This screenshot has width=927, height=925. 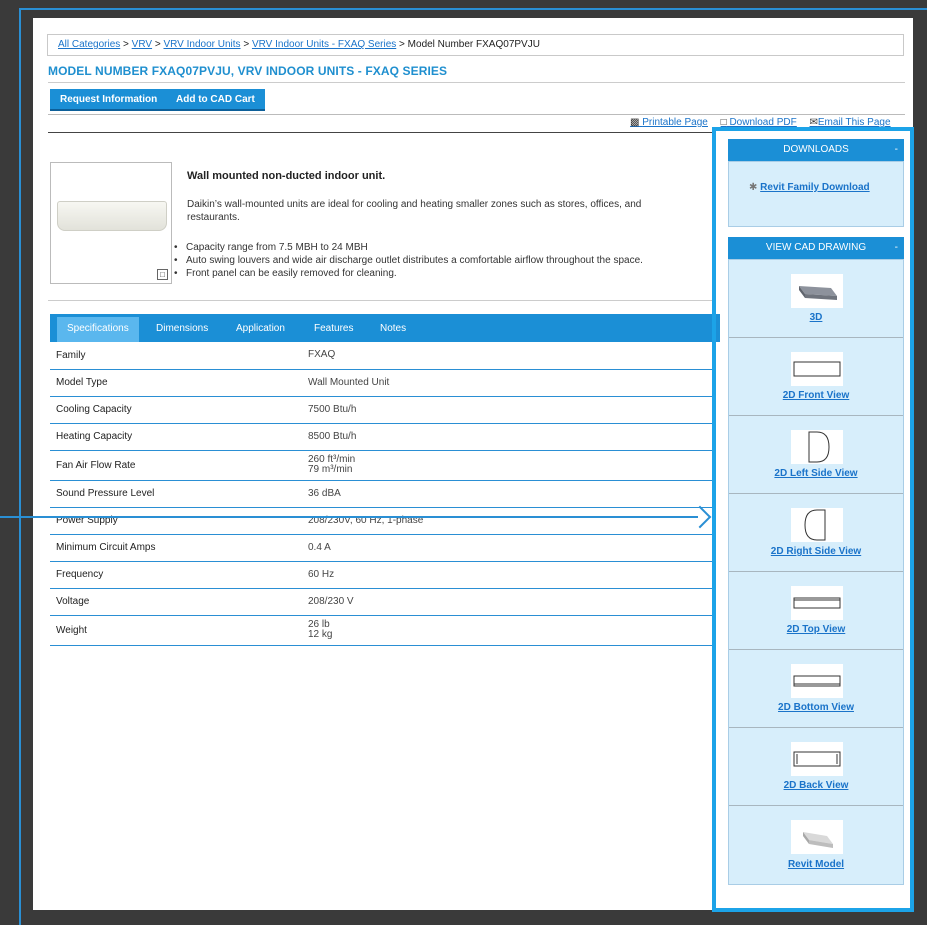 What do you see at coordinates (510, 356) in the screenshot?
I see `spec-value: FXAQ` at bounding box center [510, 356].